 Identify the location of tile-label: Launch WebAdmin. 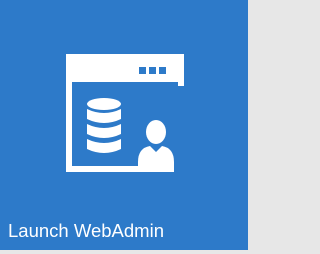
(86, 230).